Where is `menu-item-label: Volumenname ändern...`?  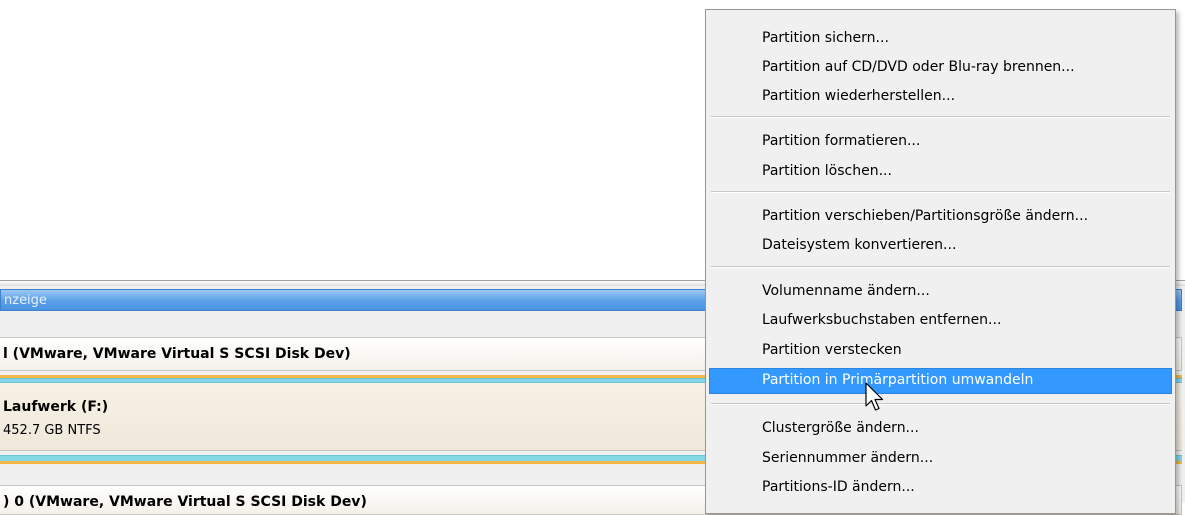
menu-item-label: Volumenname ändern... is located at coordinates (846, 291).